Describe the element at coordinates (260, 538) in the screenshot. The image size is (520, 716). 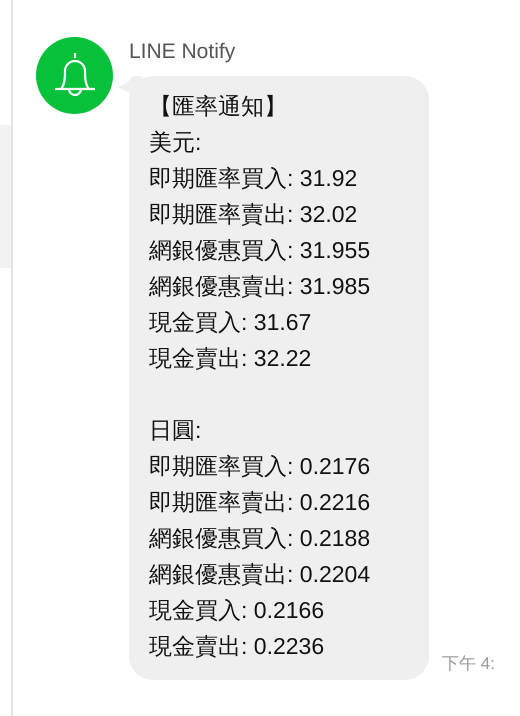
I see `message-line: 網銀優惠買入: 0.2188` at that location.